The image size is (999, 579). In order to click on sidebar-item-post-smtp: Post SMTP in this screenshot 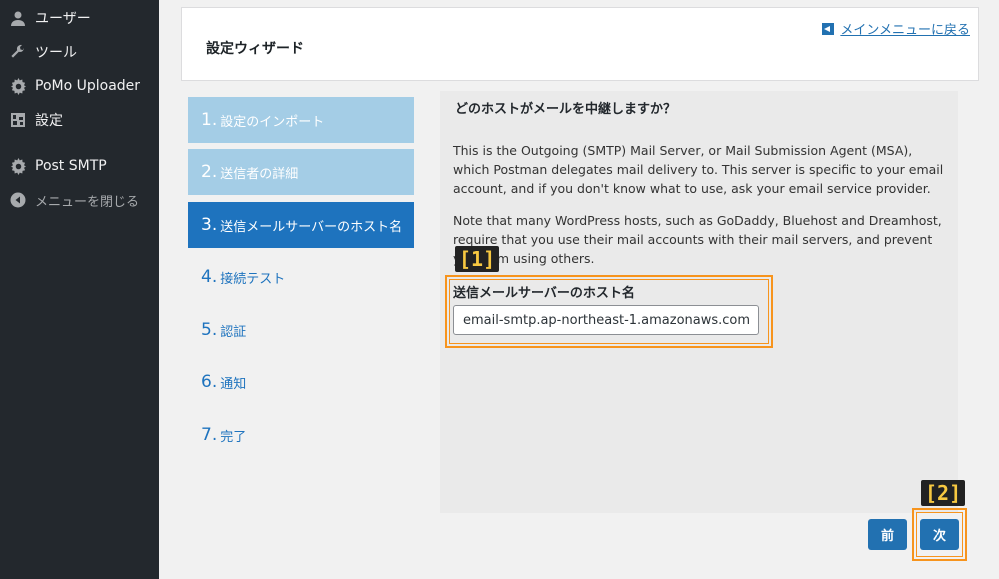, I will do `click(79, 166)`.